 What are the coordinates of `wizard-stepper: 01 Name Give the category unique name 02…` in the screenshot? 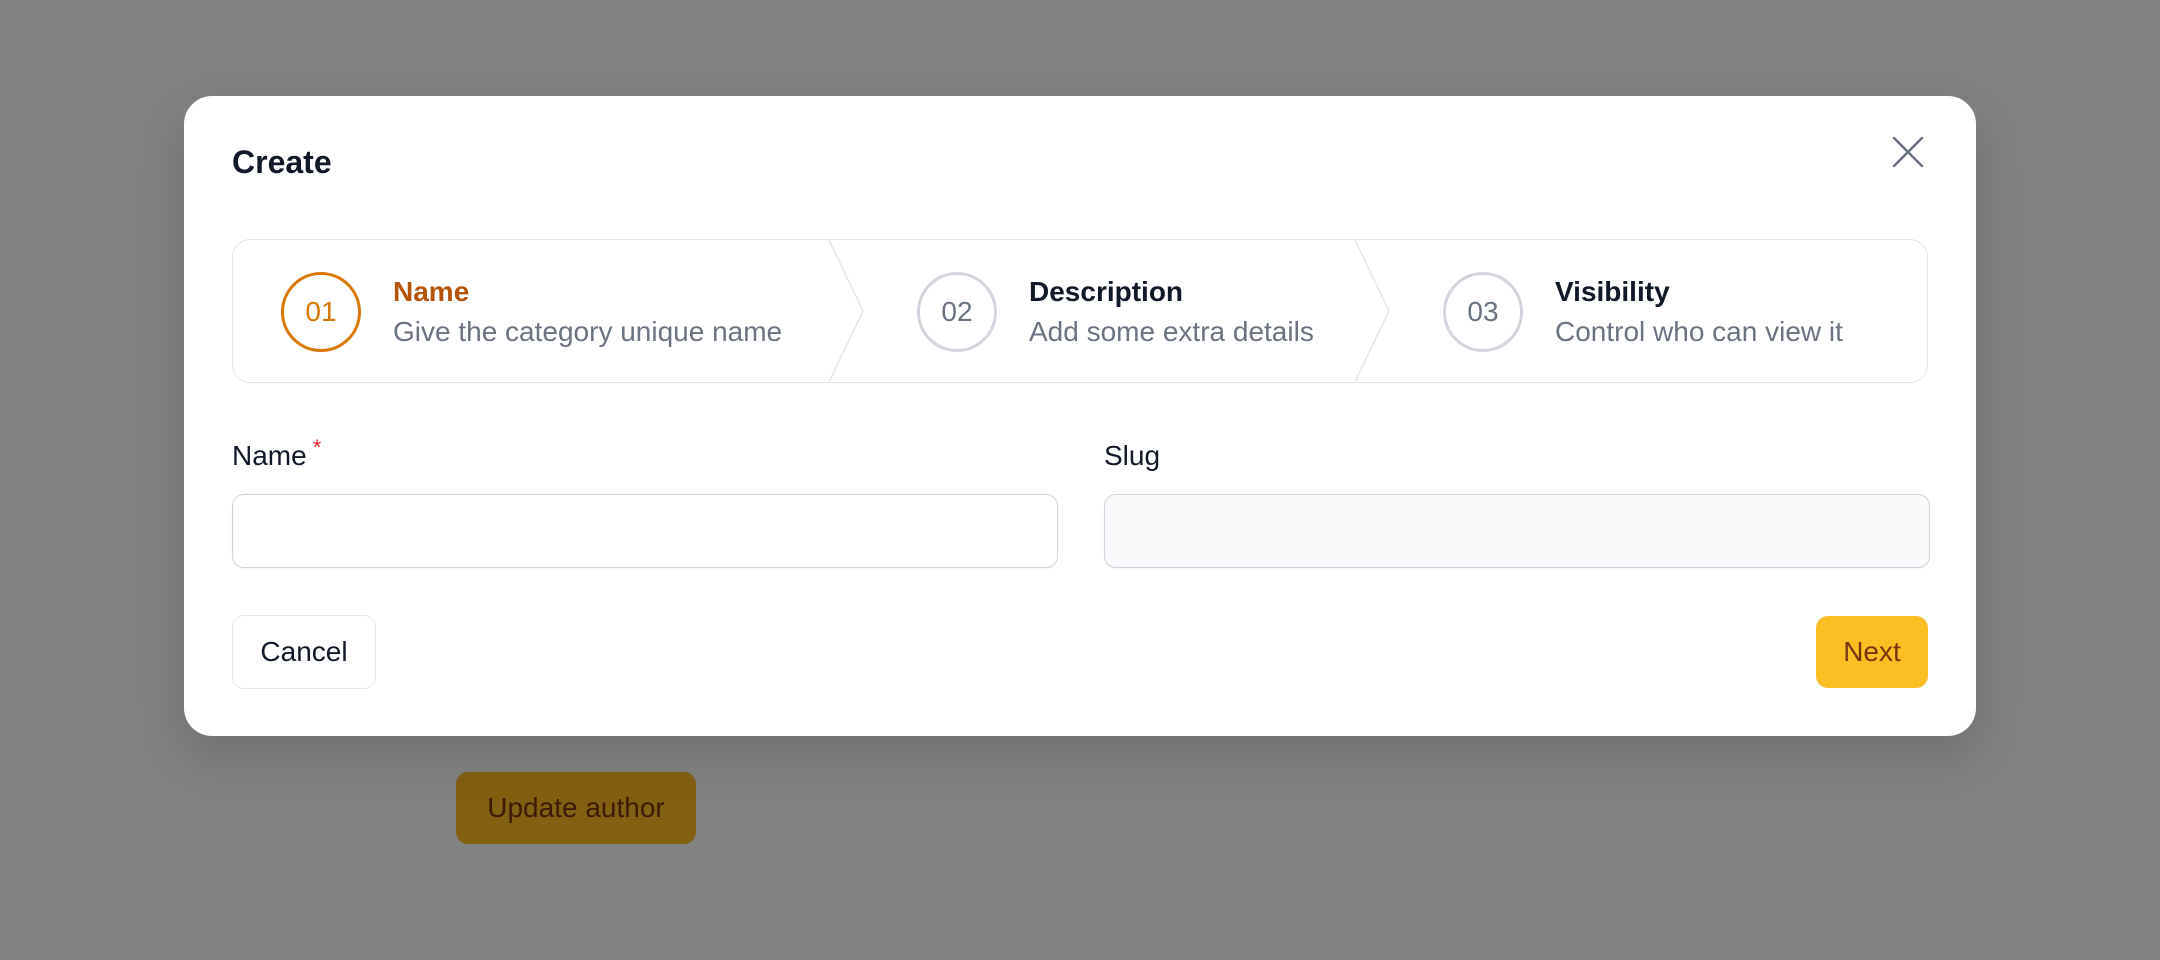 It's located at (1080, 311).